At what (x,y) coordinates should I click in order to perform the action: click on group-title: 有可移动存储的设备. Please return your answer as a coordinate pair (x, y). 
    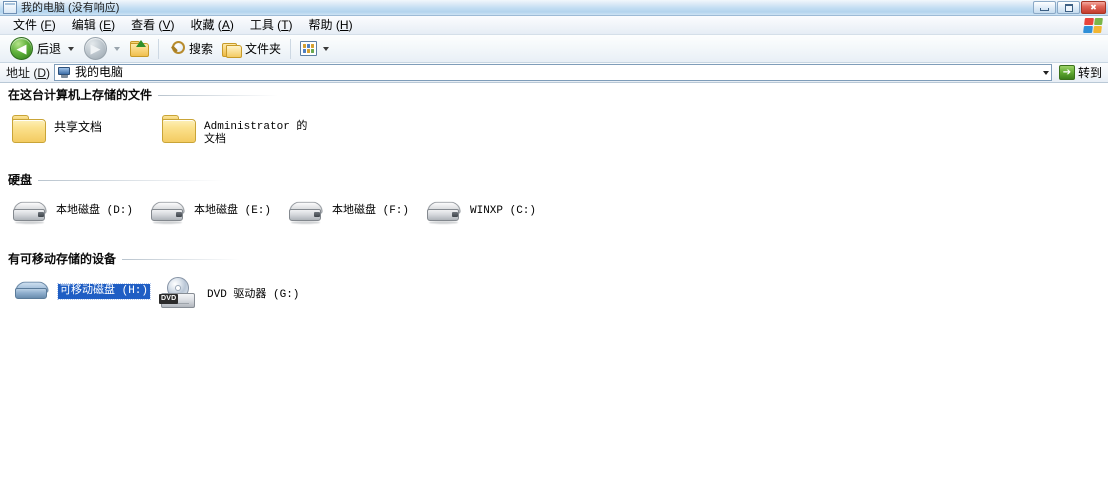
    Looking at the image, I should click on (62, 259).